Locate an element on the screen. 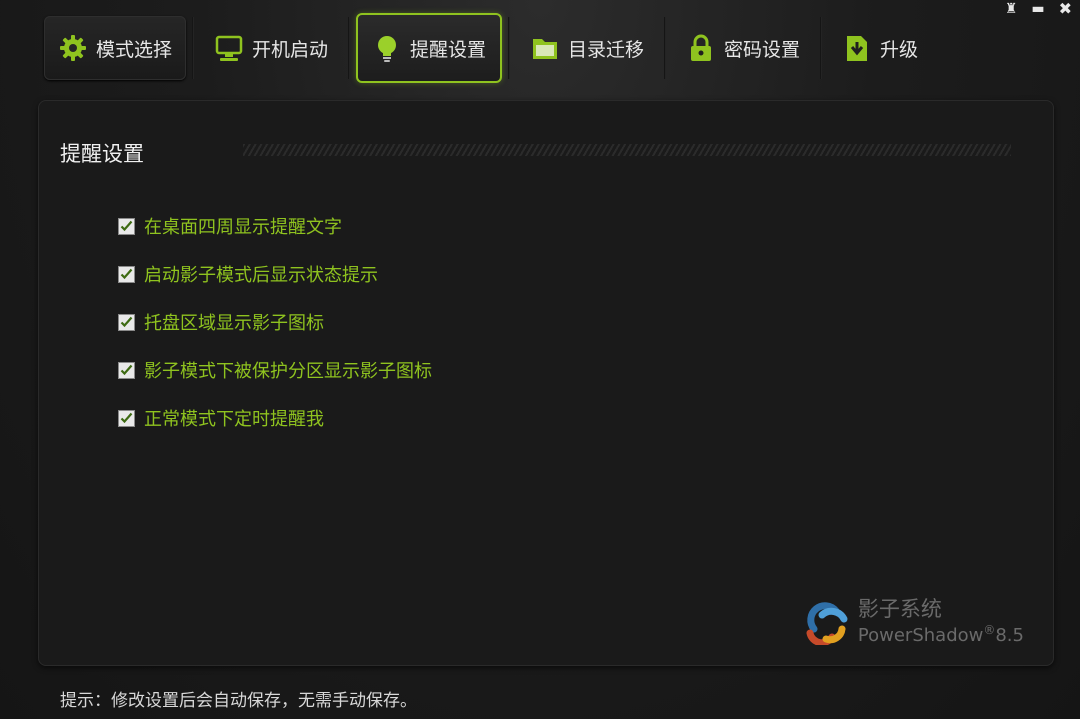 The height and width of the screenshot is (719, 1080). tab-upgrade: 升级 is located at coordinates (880, 48).